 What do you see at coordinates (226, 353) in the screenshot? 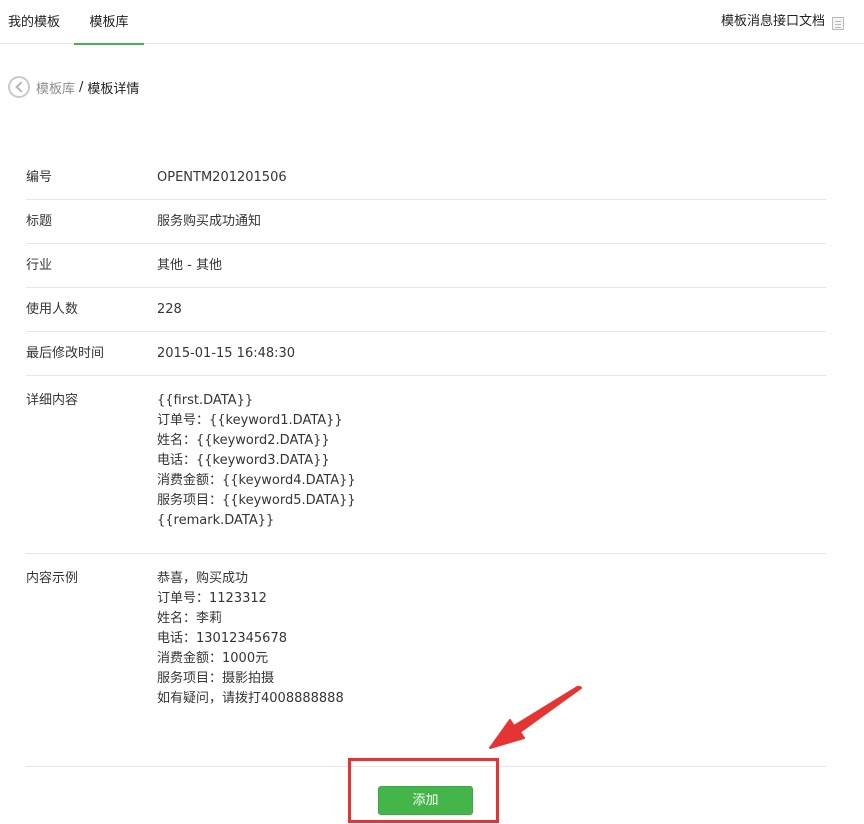
I see `detail-value: 2015-01-15 16:48:30` at bounding box center [226, 353].